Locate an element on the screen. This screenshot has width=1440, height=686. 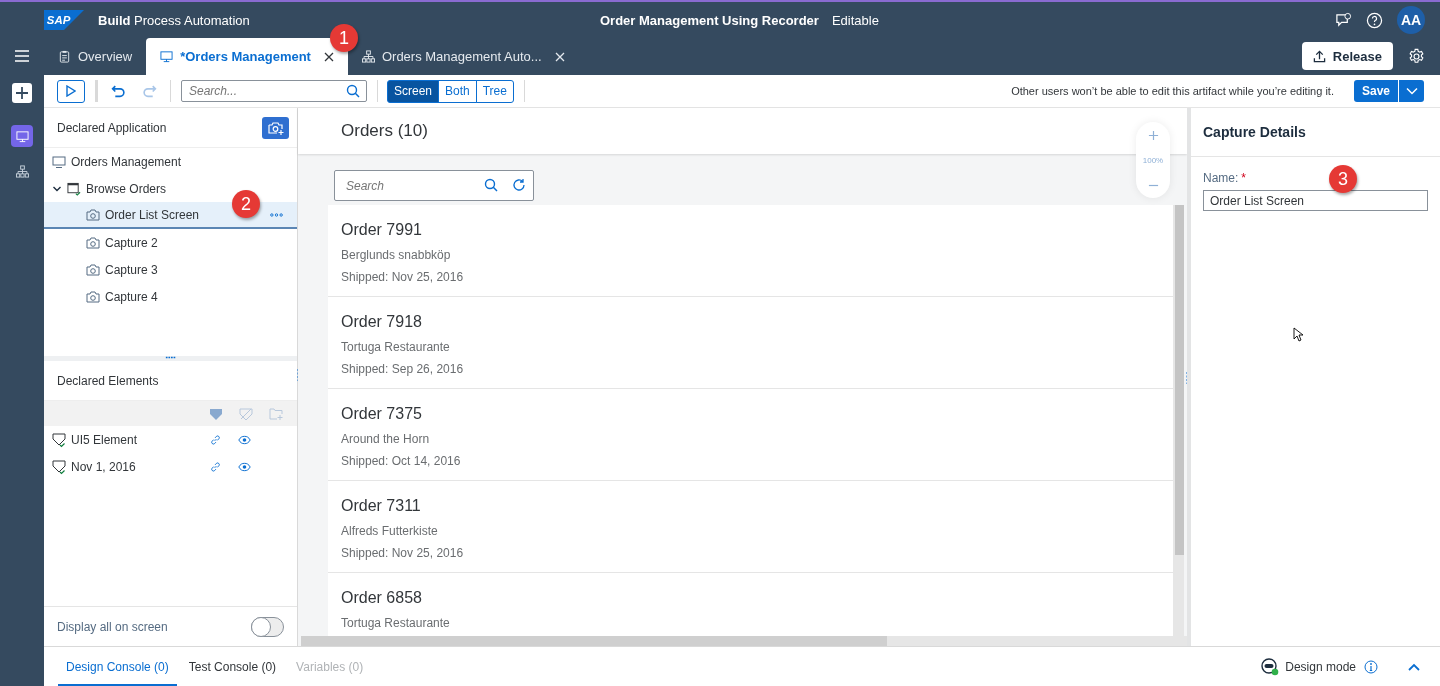
tree-item: Capture 2 is located at coordinates (170, 242).